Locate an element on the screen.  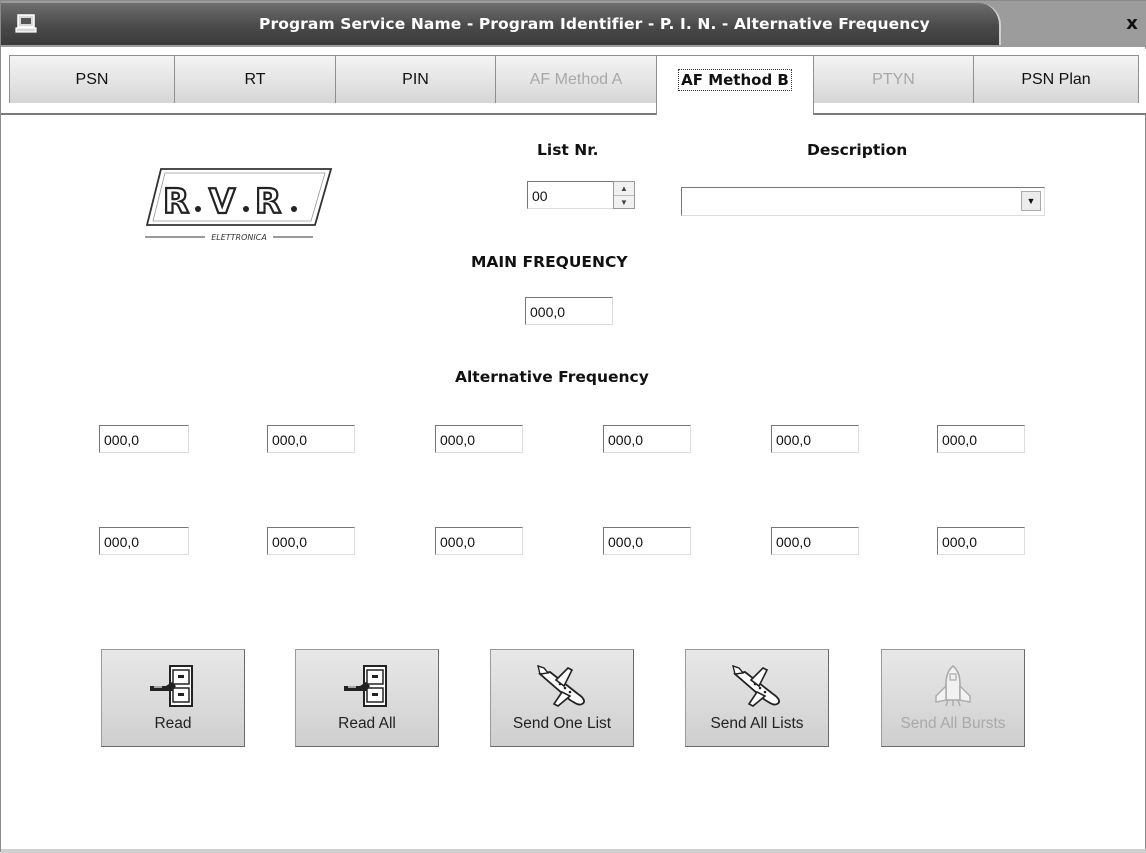
list-nr-spinner: ▲ ▼ is located at coordinates (624, 195).